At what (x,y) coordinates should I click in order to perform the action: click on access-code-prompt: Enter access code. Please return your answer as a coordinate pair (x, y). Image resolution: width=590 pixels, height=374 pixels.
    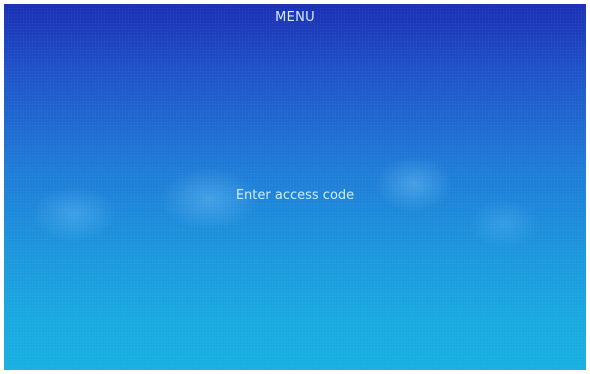
    Looking at the image, I should click on (295, 195).